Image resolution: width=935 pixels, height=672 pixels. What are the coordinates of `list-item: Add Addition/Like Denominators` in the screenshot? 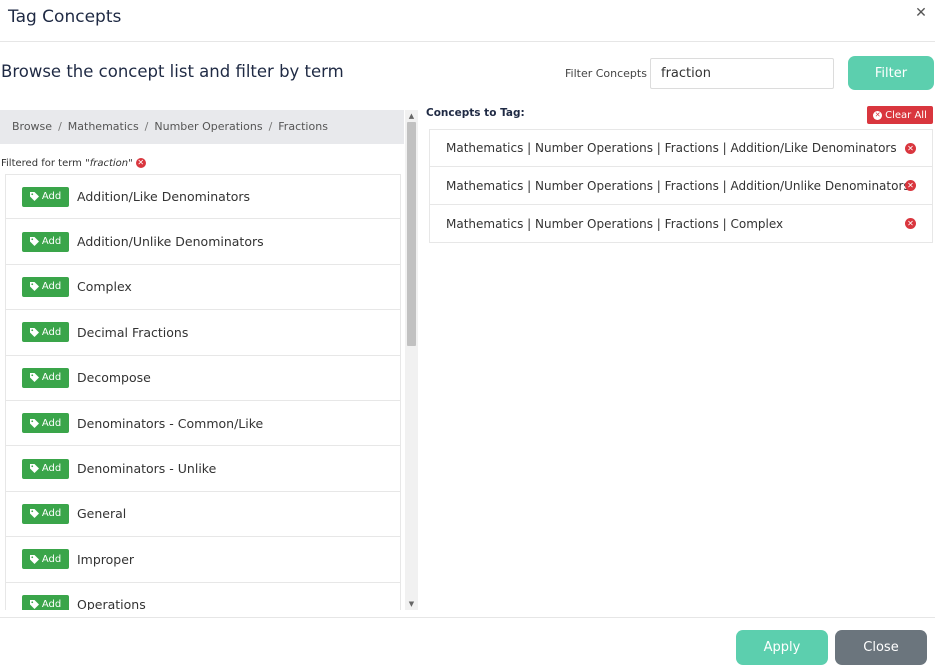 It's located at (203, 197).